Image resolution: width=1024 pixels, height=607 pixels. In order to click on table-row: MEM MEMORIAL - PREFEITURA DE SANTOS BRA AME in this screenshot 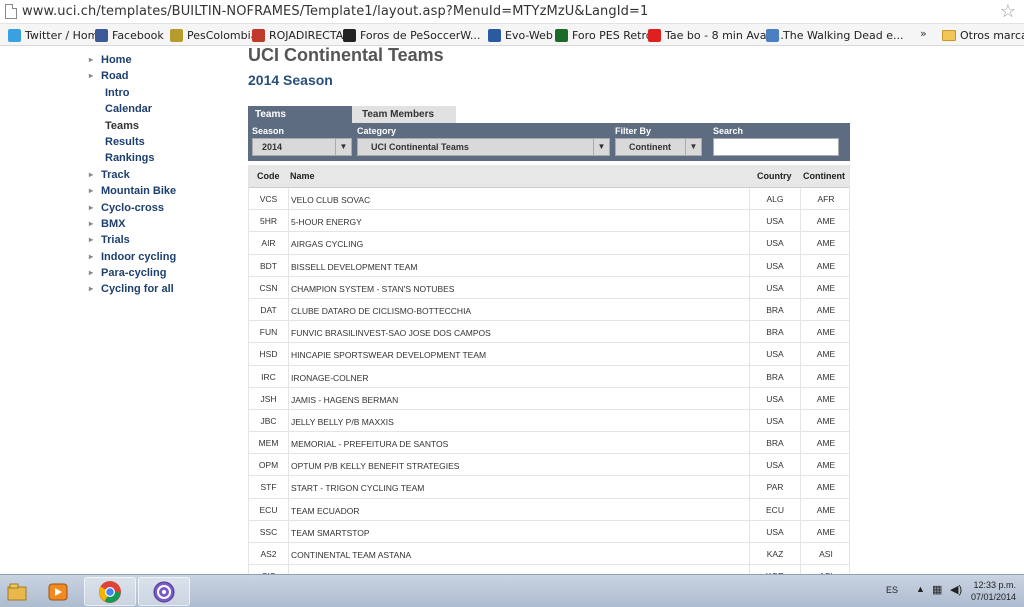, I will do `click(549, 443)`.